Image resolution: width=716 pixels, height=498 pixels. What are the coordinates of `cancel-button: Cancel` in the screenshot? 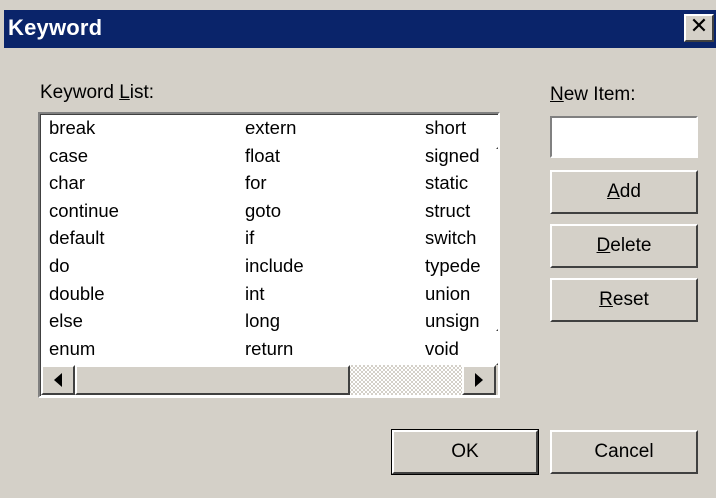 It's located at (624, 452).